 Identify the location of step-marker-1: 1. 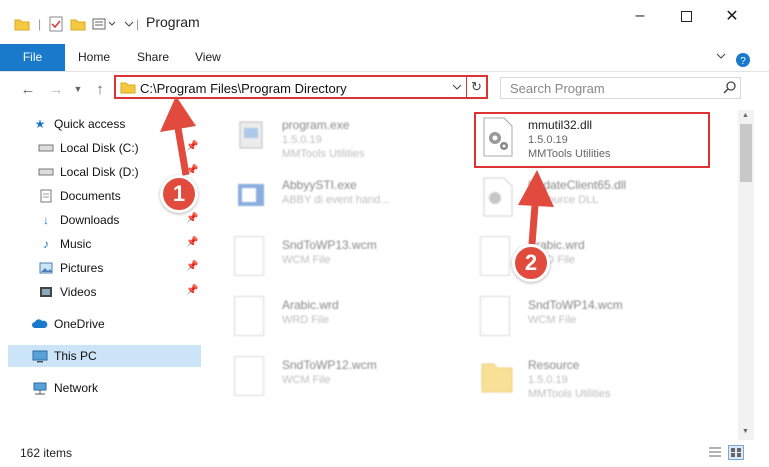
(179, 194).